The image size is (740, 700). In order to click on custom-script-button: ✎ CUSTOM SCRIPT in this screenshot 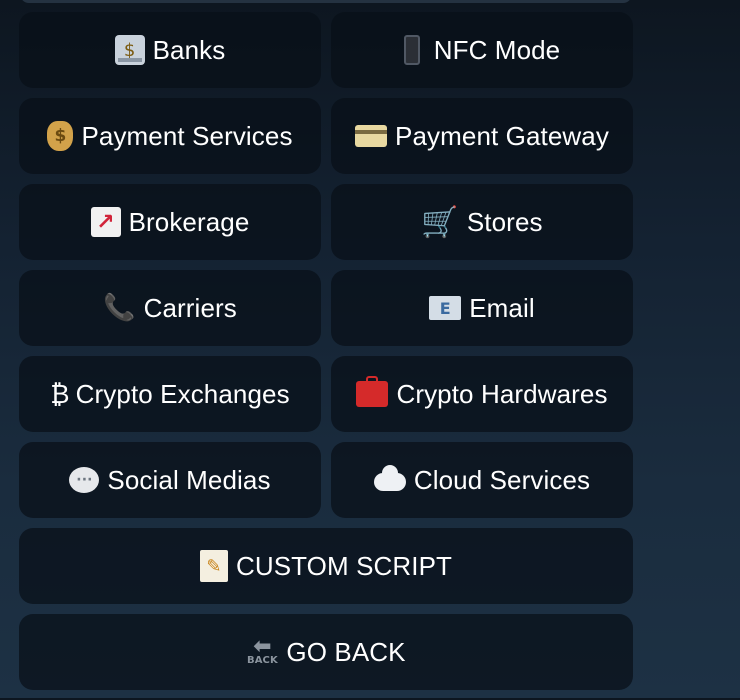, I will do `click(326, 566)`.